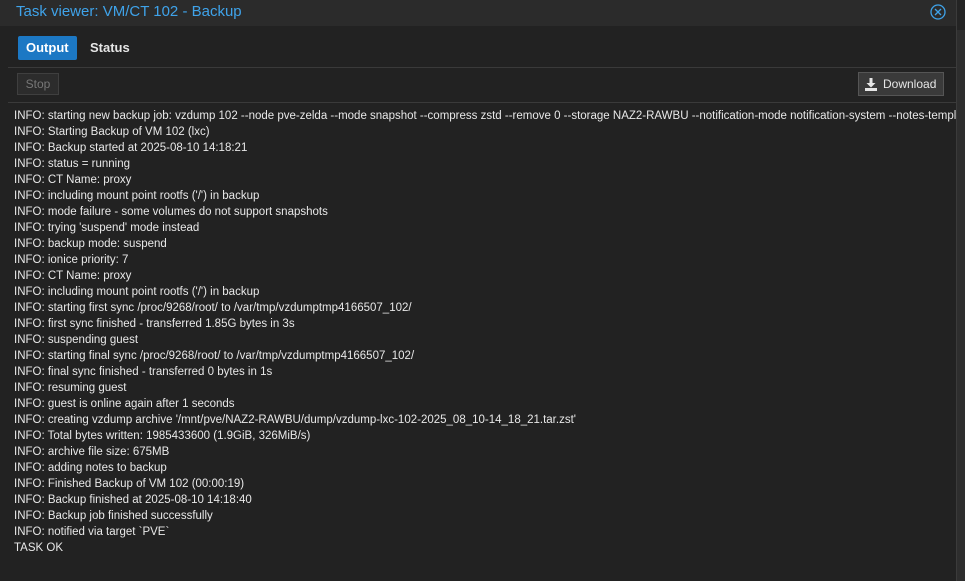  Describe the element at coordinates (107, 228) in the screenshot. I see `log-line: INFO: trying 'suspend' mode instead` at that location.